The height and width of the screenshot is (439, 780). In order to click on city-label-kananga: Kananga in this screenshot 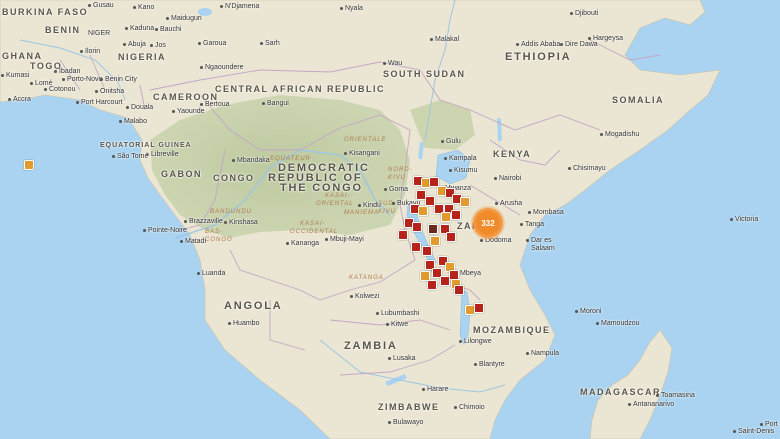, I will do `click(302, 244)`.